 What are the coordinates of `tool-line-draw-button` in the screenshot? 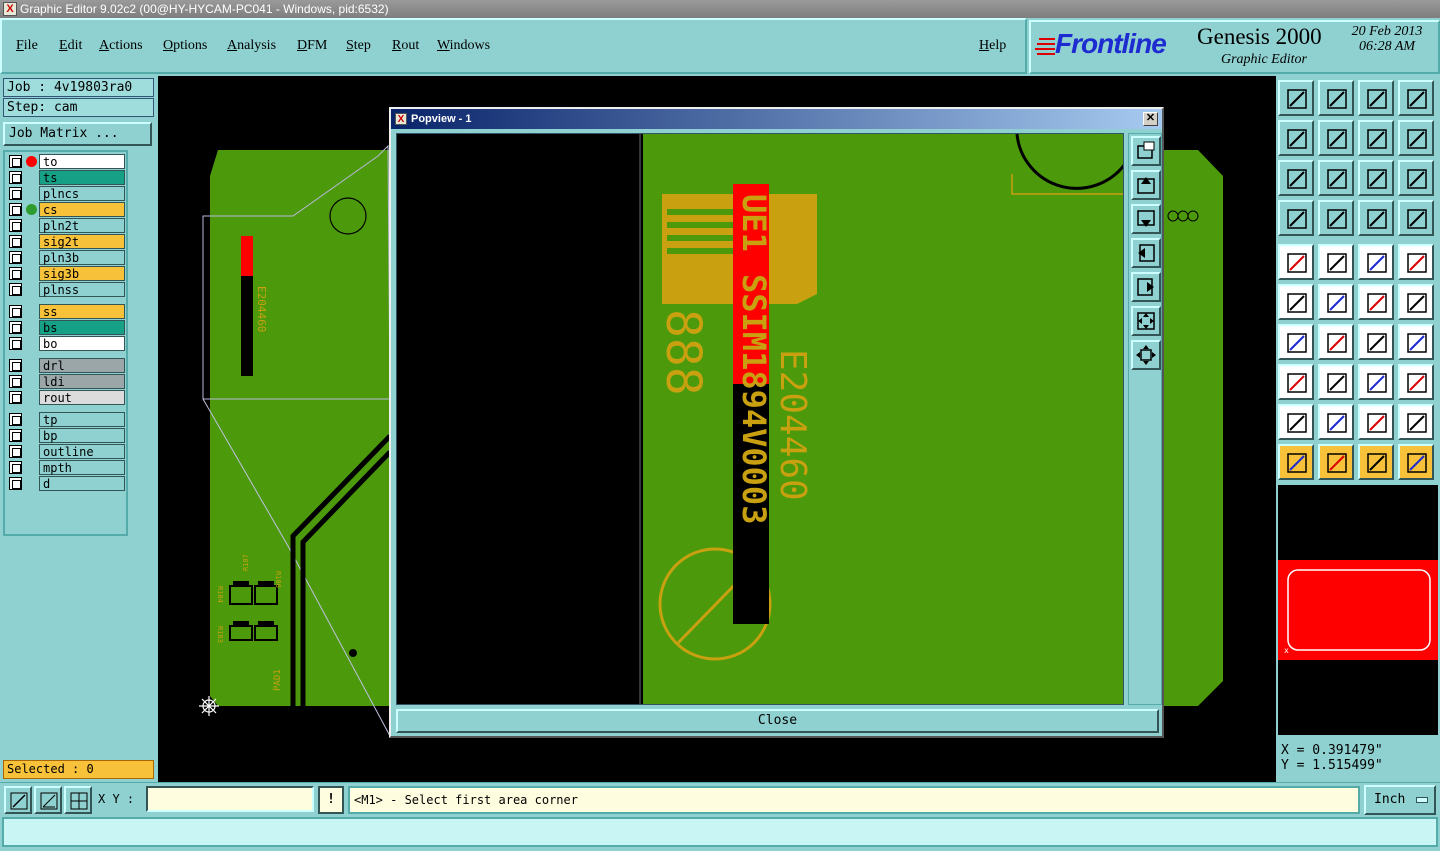 It's located at (1376, 302).